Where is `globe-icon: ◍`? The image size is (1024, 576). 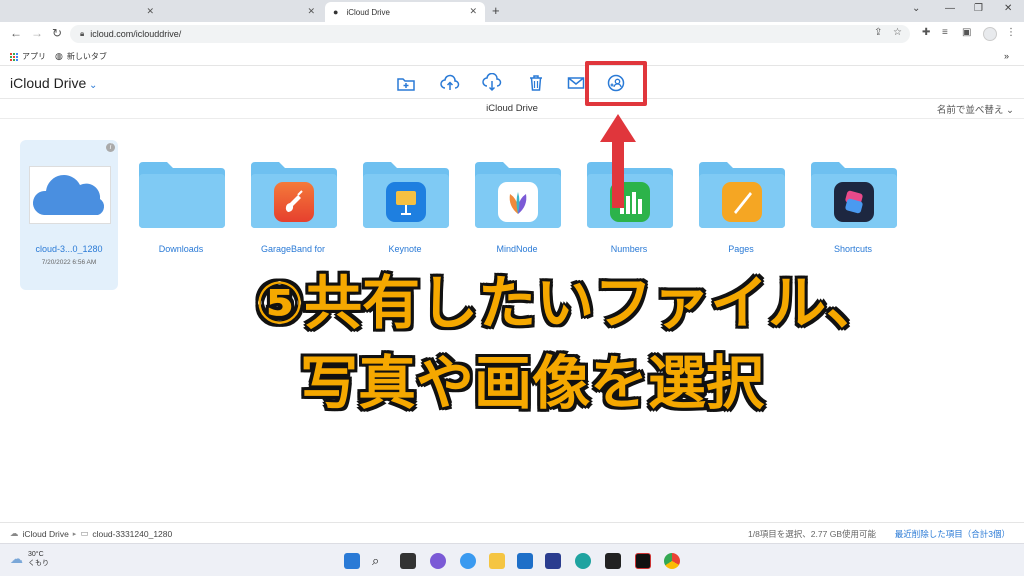 globe-icon: ◍ is located at coordinates (59, 56).